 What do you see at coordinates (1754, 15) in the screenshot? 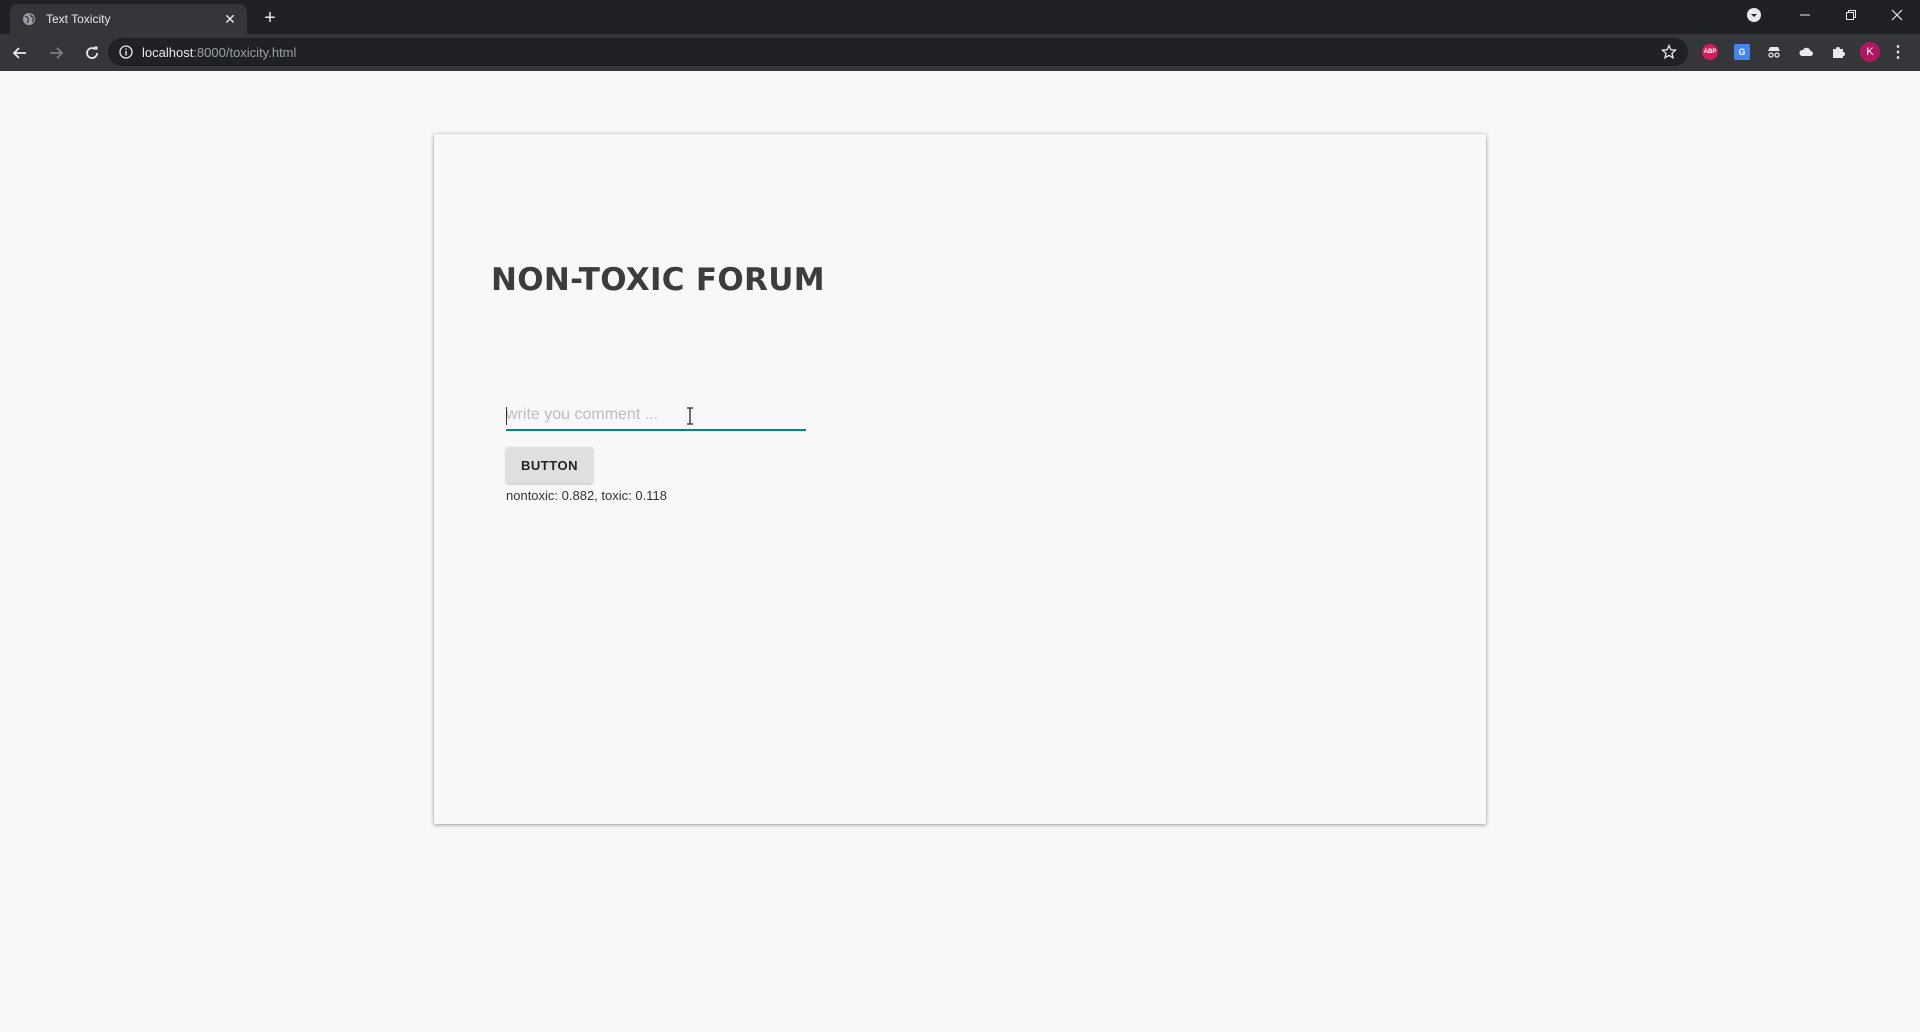
I see `tab-search-icon` at bounding box center [1754, 15].